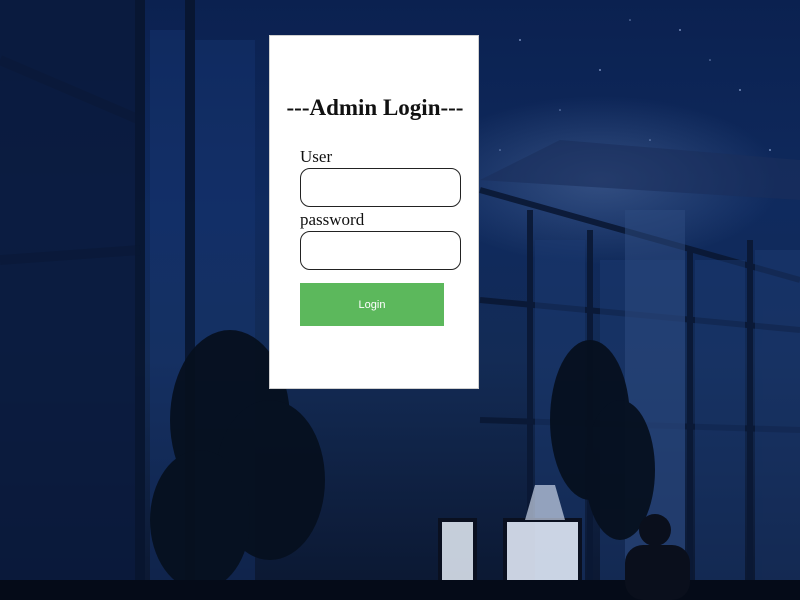 The width and height of the screenshot is (800, 600). Describe the element at coordinates (380, 187) in the screenshot. I see `user-input` at that location.